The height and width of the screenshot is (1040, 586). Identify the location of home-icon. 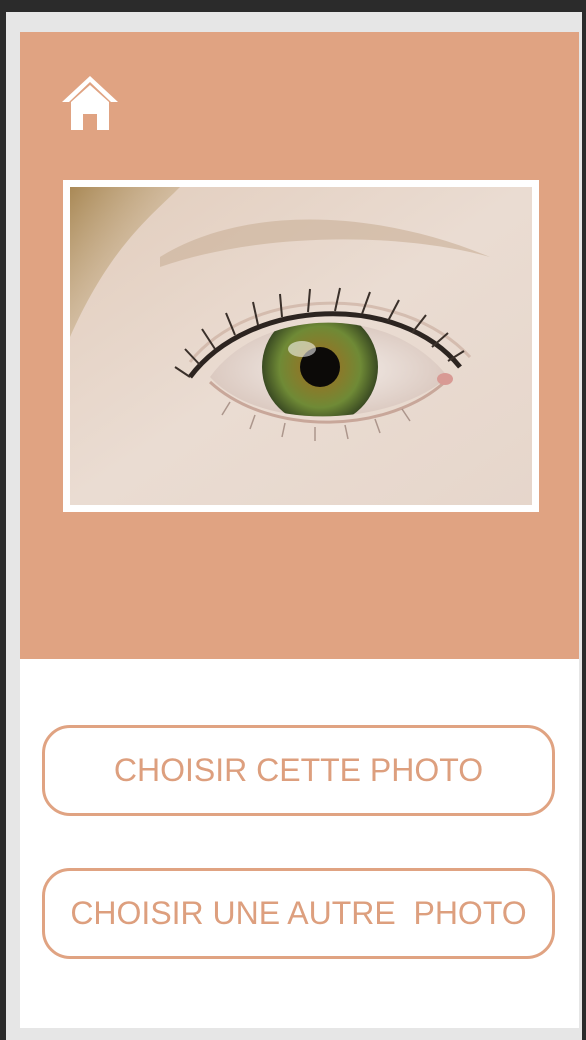
(90, 104).